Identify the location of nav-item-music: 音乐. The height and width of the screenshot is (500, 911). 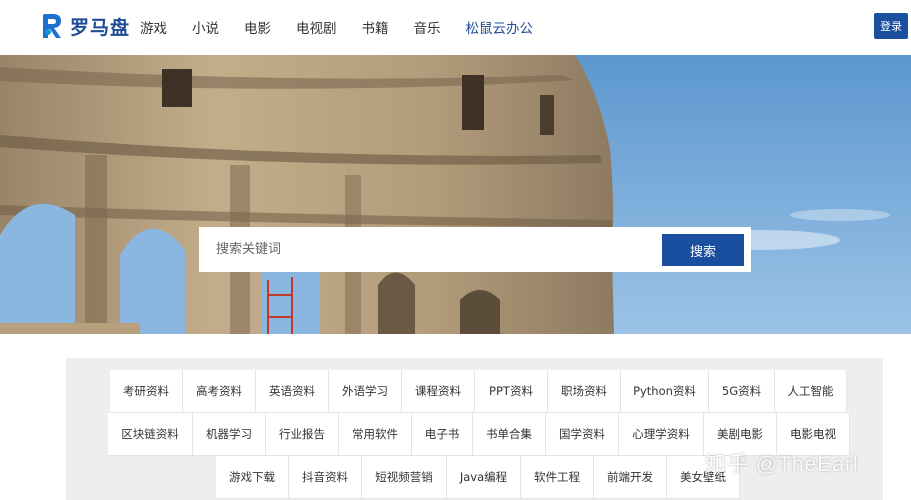
(427, 27).